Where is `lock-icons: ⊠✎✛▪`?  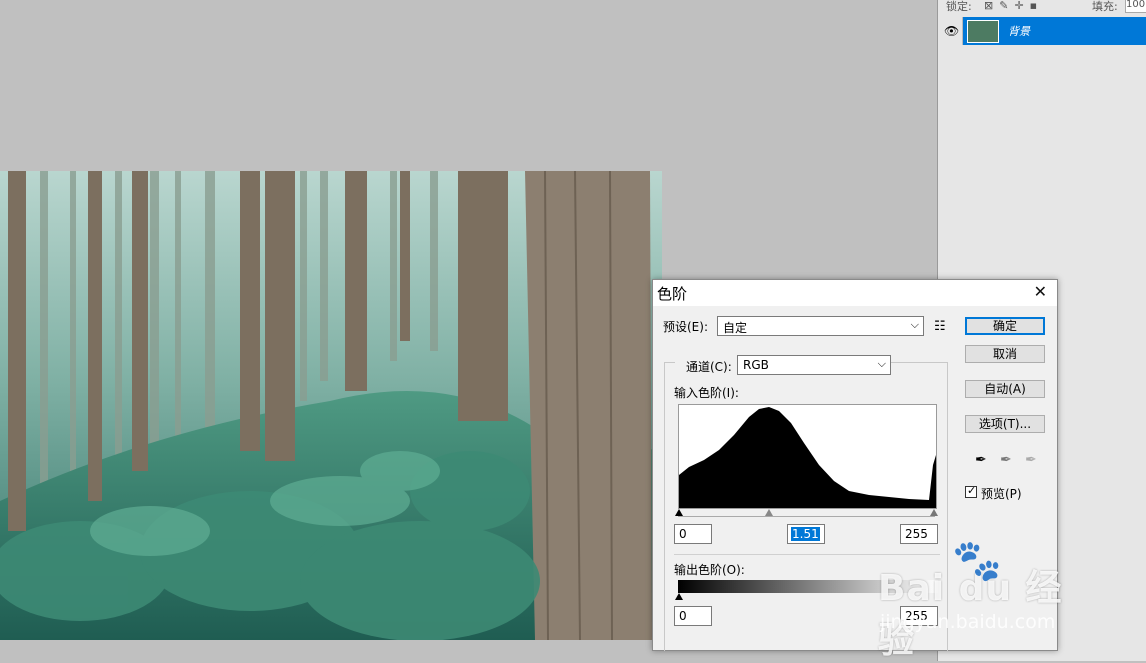 lock-icons: ⊠✎✛▪ is located at coordinates (1013, 6).